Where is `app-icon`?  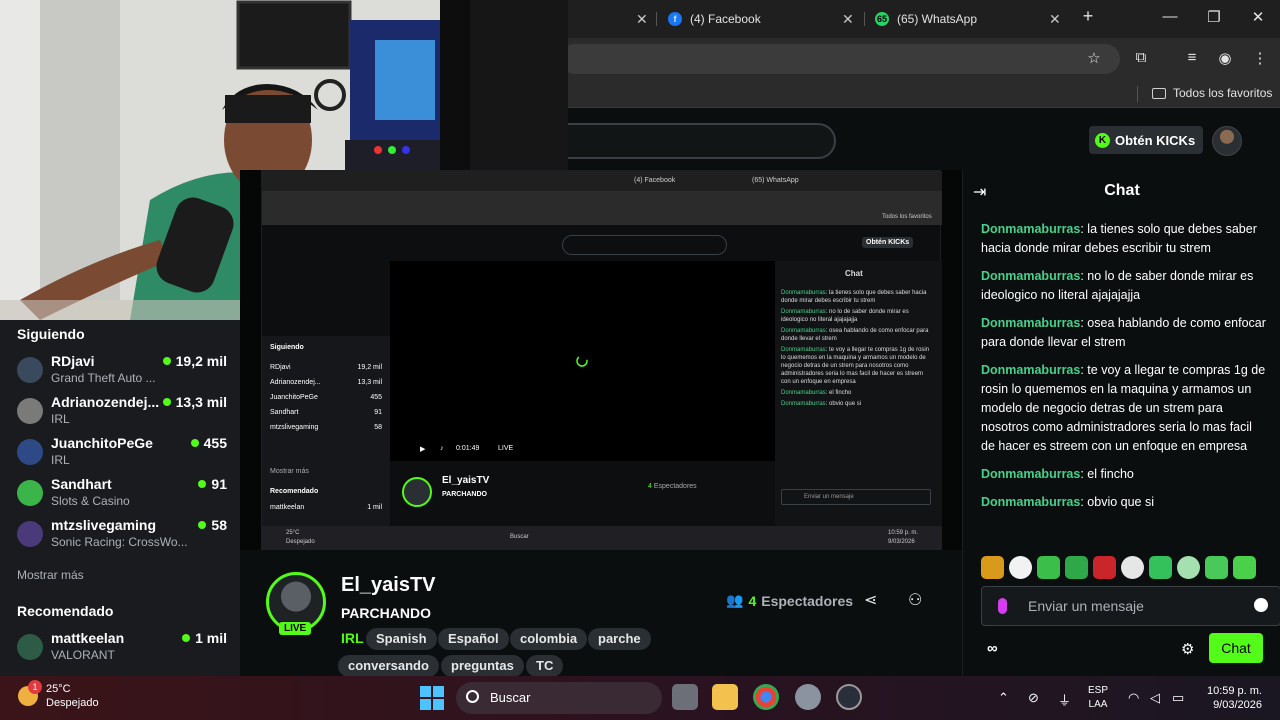 app-icon is located at coordinates (849, 697).